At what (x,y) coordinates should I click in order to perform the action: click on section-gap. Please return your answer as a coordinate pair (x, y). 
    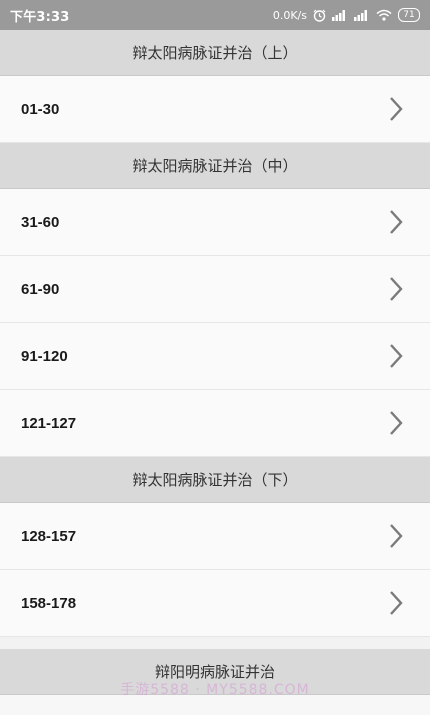
    Looking at the image, I should click on (215, 643).